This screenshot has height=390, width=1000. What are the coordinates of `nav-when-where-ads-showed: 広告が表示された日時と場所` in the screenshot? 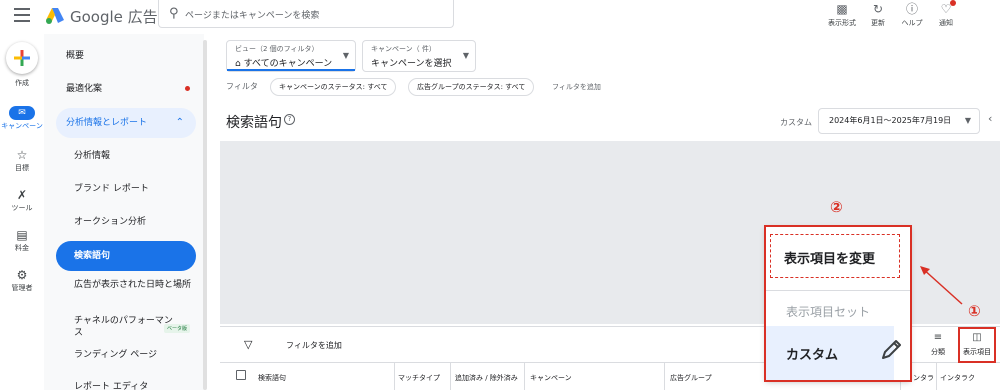 It's located at (126, 292).